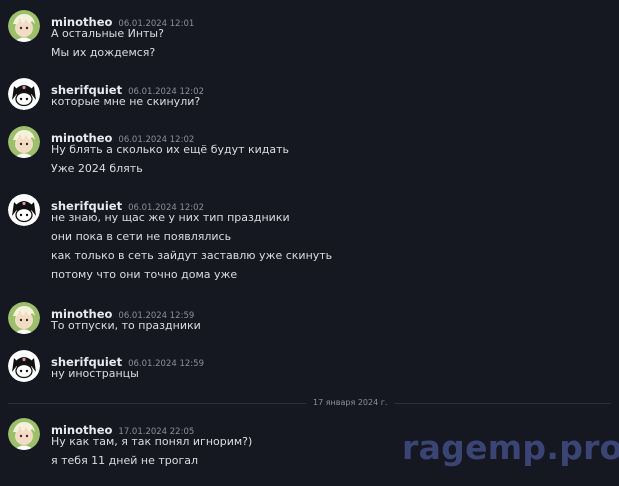 The width and height of the screenshot is (619, 486). What do you see at coordinates (126, 101) in the screenshot?
I see `message-text: которые мне не скинули?` at bounding box center [126, 101].